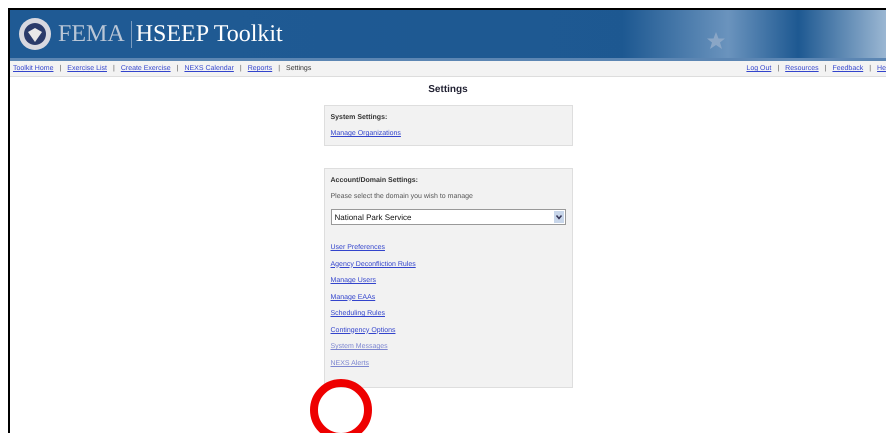 This screenshot has height=433, width=886. I want to click on seal-icon, so click(35, 34).